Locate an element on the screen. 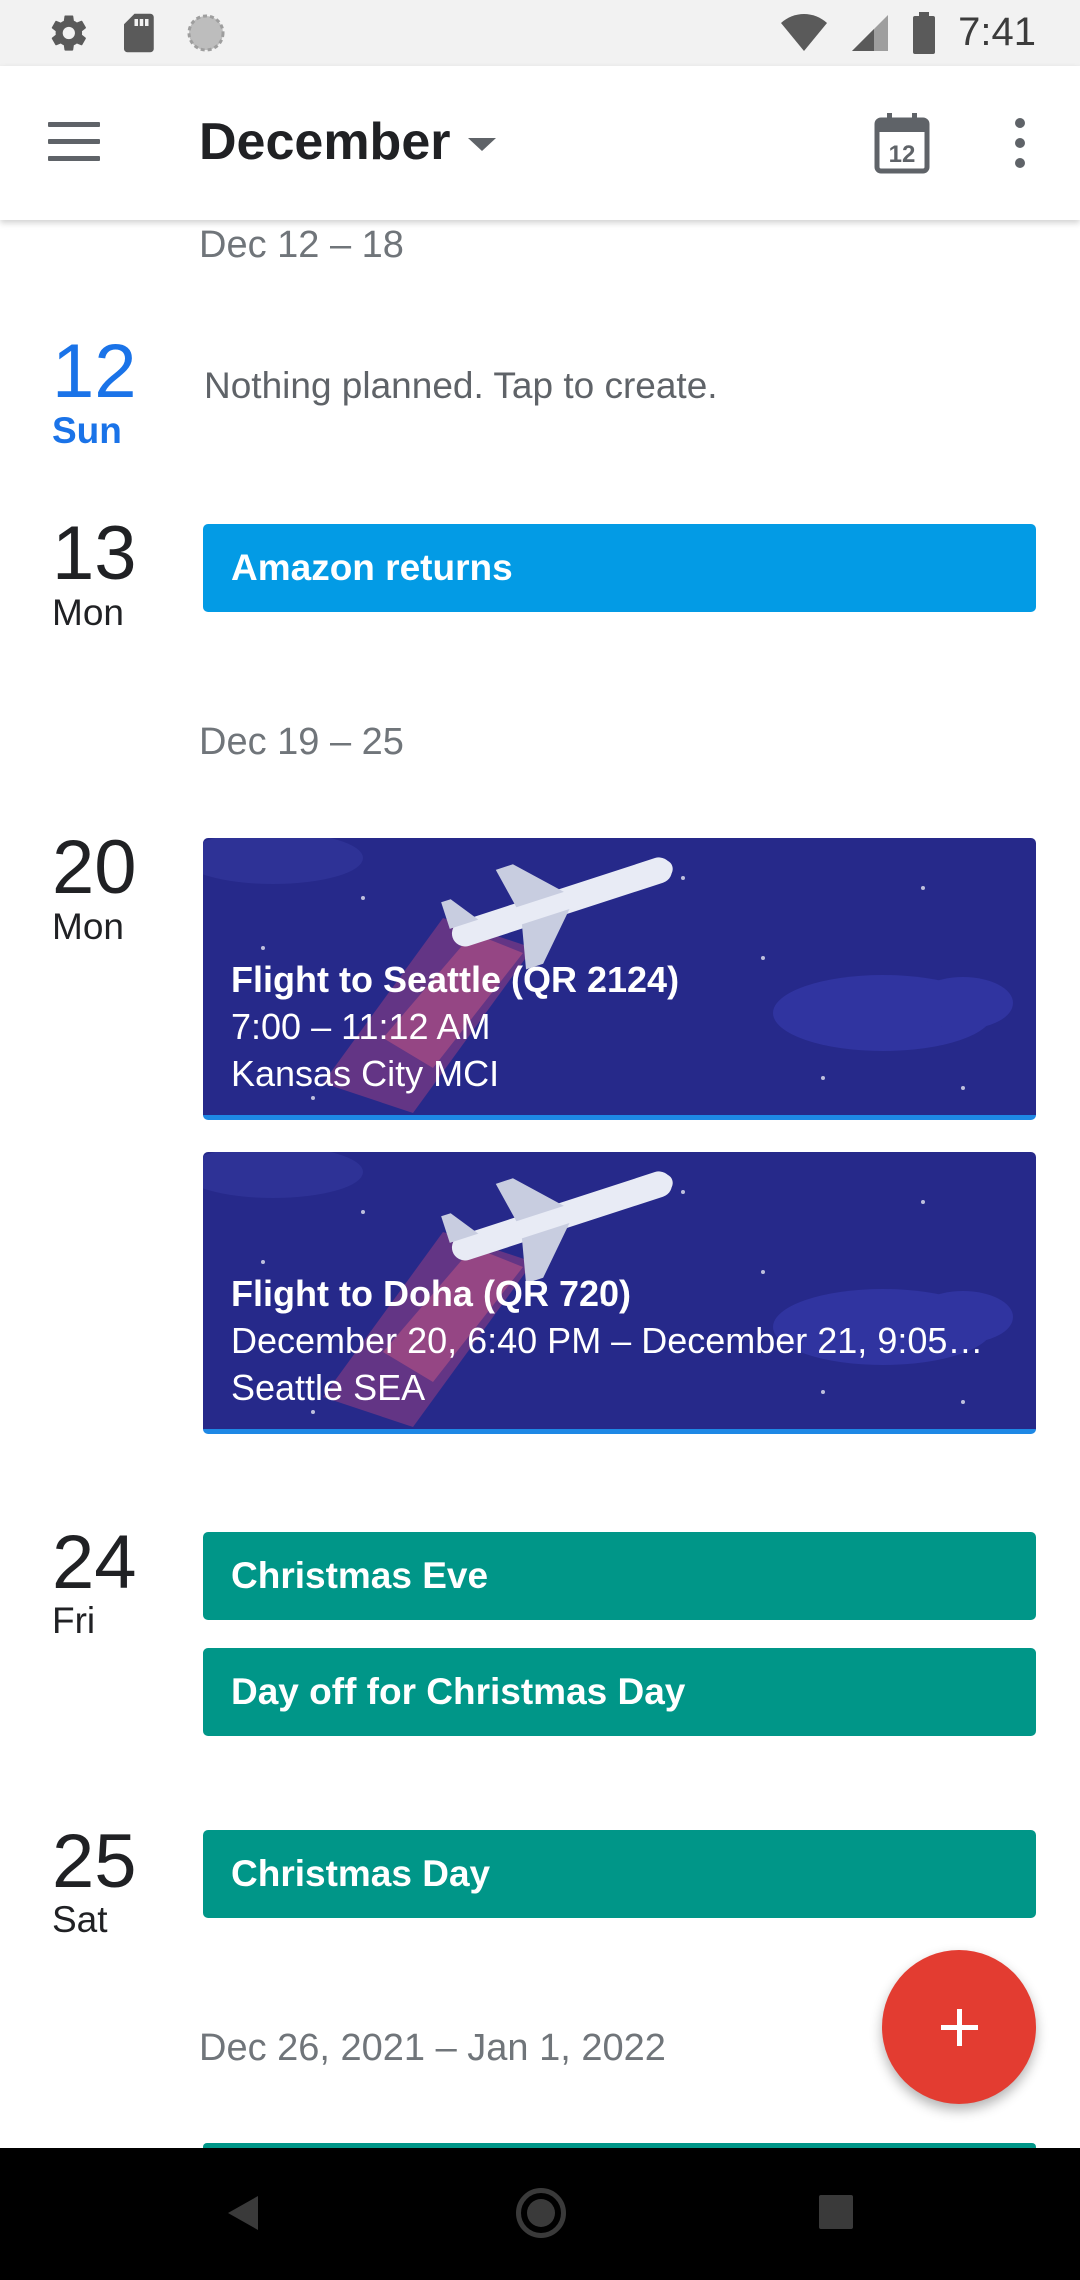 The height and width of the screenshot is (2280, 1080). today-icon-day: 12 is located at coordinates (902, 154).